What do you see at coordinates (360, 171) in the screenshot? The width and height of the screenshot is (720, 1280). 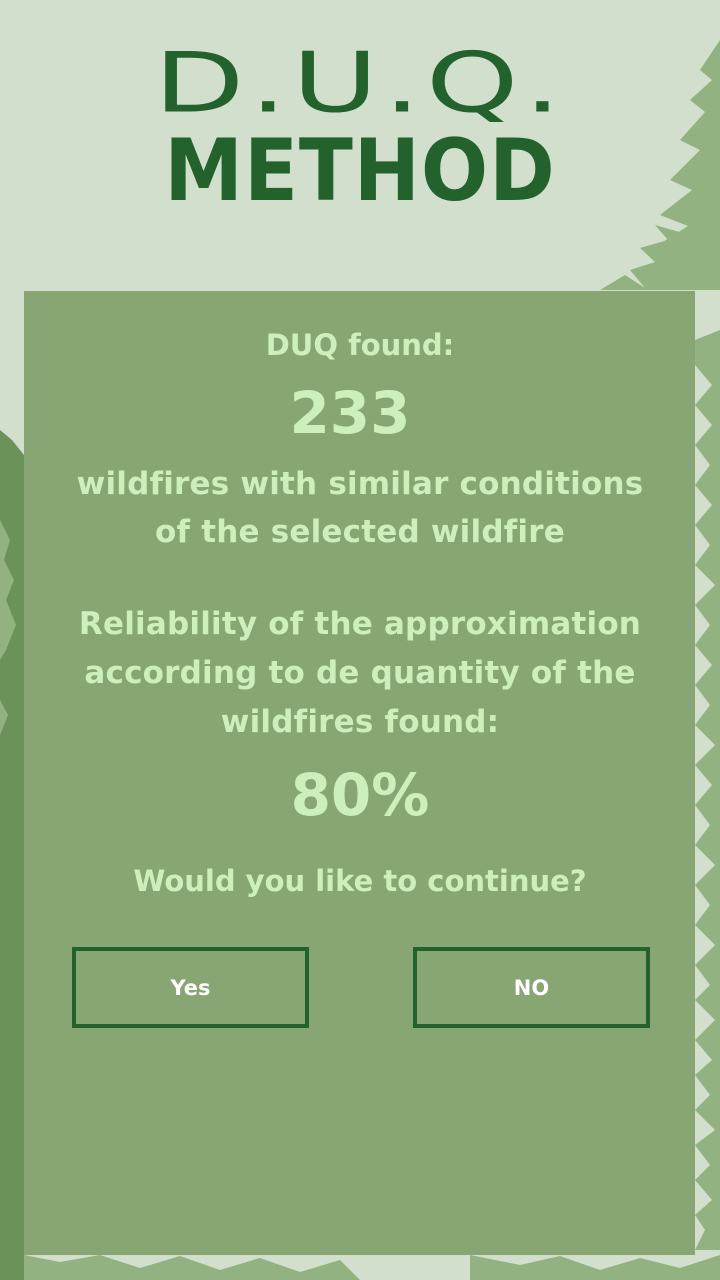 I see `logo-subtitle: METHOD` at bounding box center [360, 171].